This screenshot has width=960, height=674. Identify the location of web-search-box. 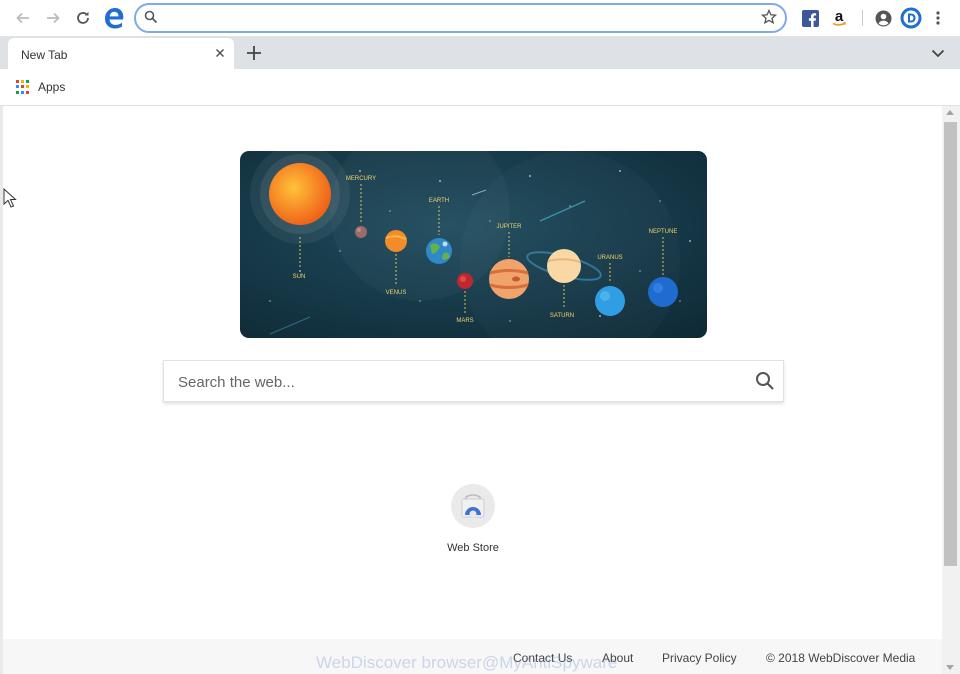
(473, 381).